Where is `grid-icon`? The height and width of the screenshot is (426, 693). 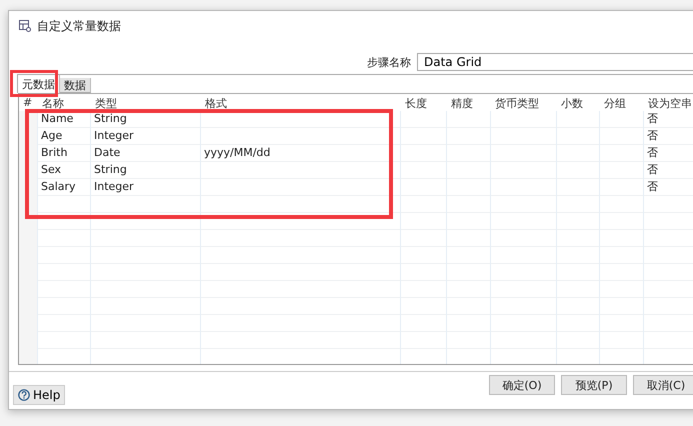 grid-icon is located at coordinates (25, 26).